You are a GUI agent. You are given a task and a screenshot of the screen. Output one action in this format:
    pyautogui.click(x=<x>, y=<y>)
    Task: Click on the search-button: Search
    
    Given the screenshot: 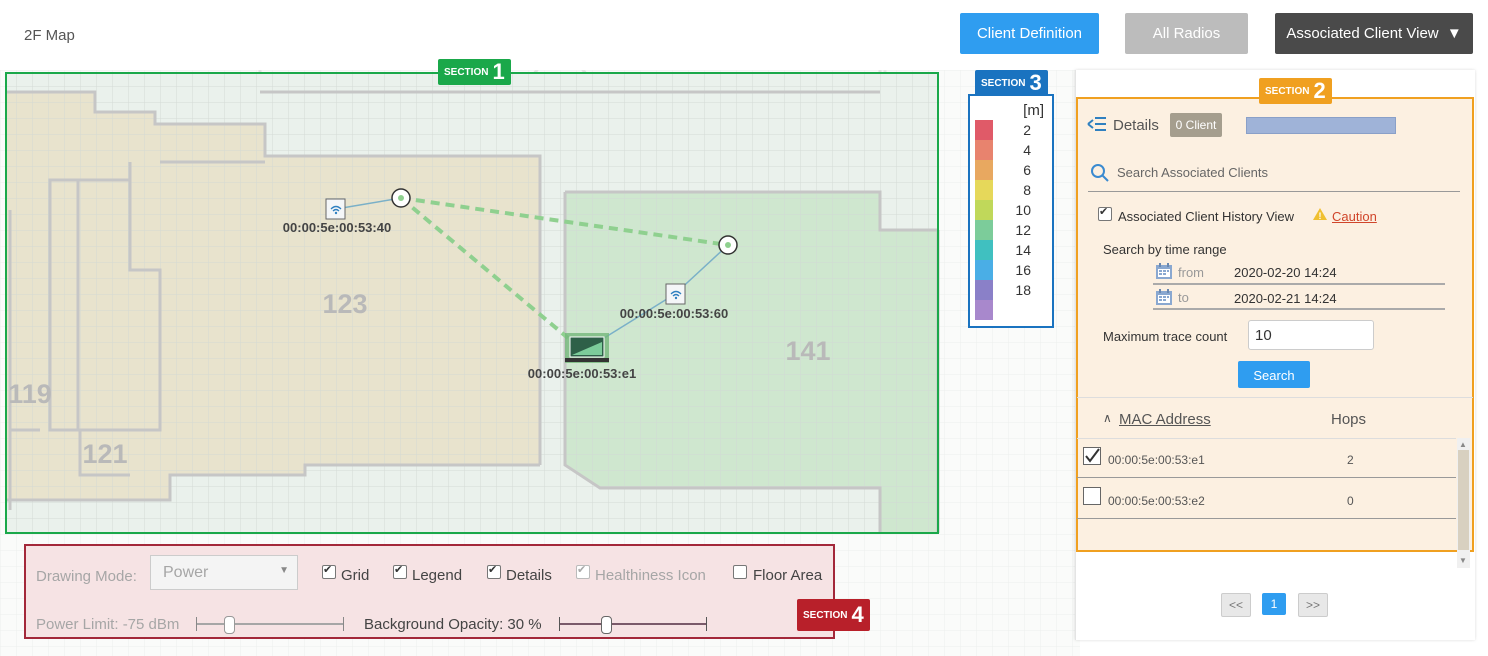 What is the action you would take?
    pyautogui.click(x=1274, y=374)
    